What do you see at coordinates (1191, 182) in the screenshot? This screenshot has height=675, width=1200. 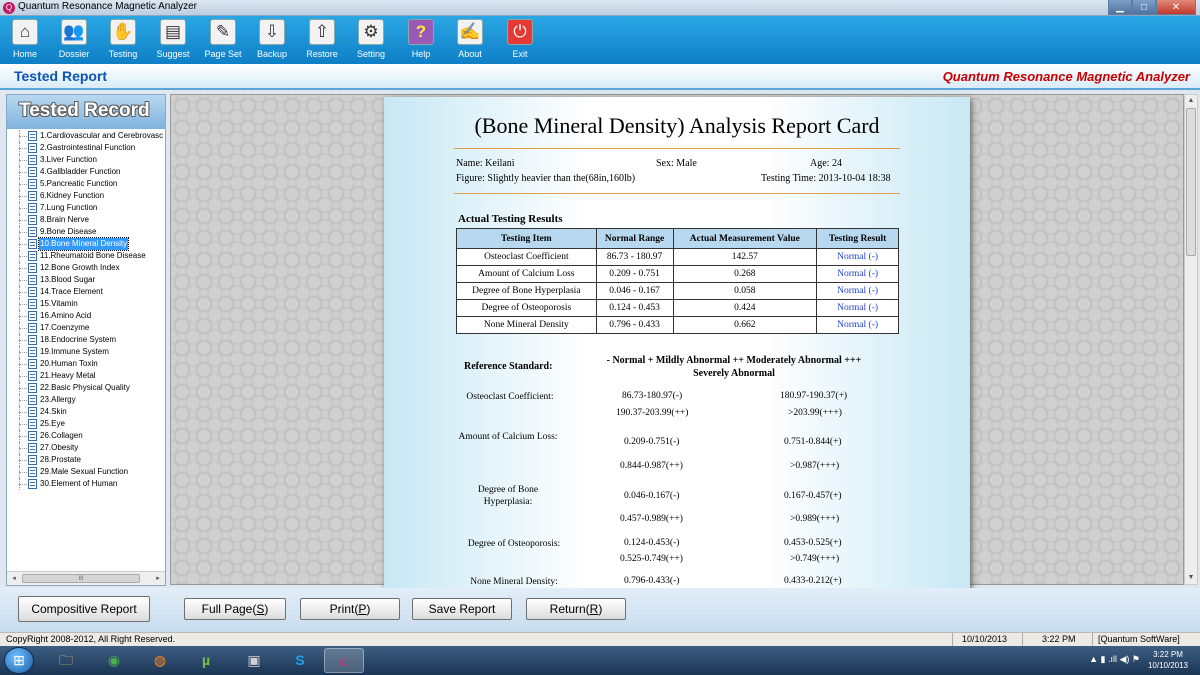 I see `scroll-thumb` at bounding box center [1191, 182].